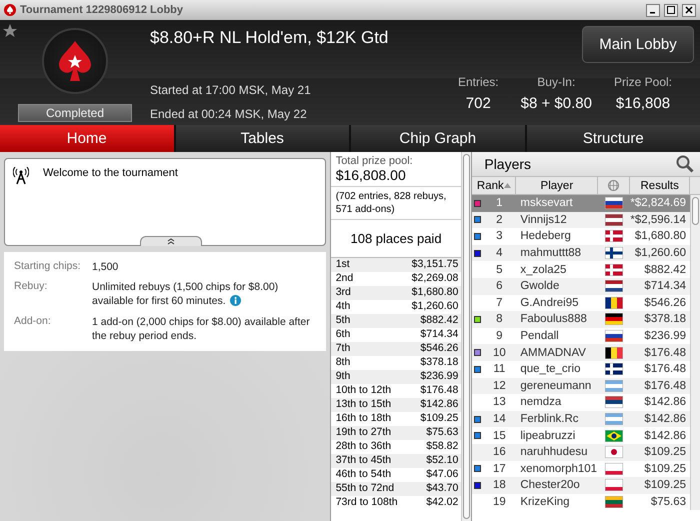  What do you see at coordinates (581, 502) in the screenshot?
I see `player-row: 19 KrizeKing $75.63` at bounding box center [581, 502].